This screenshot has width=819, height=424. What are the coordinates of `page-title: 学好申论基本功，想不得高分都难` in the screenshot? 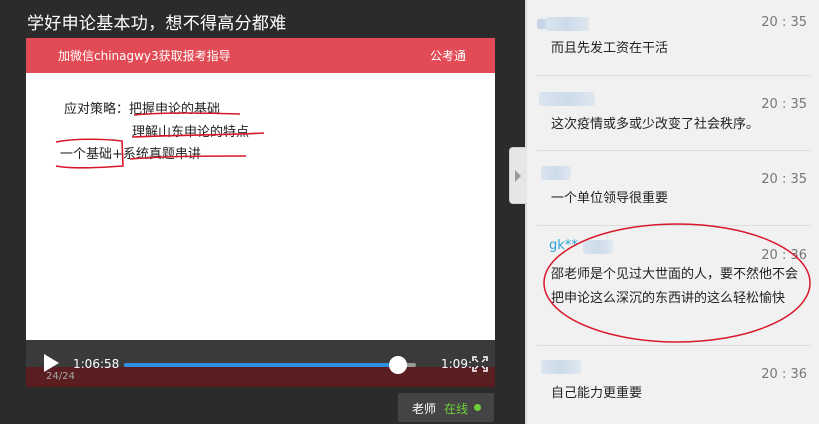 It's located at (157, 24).